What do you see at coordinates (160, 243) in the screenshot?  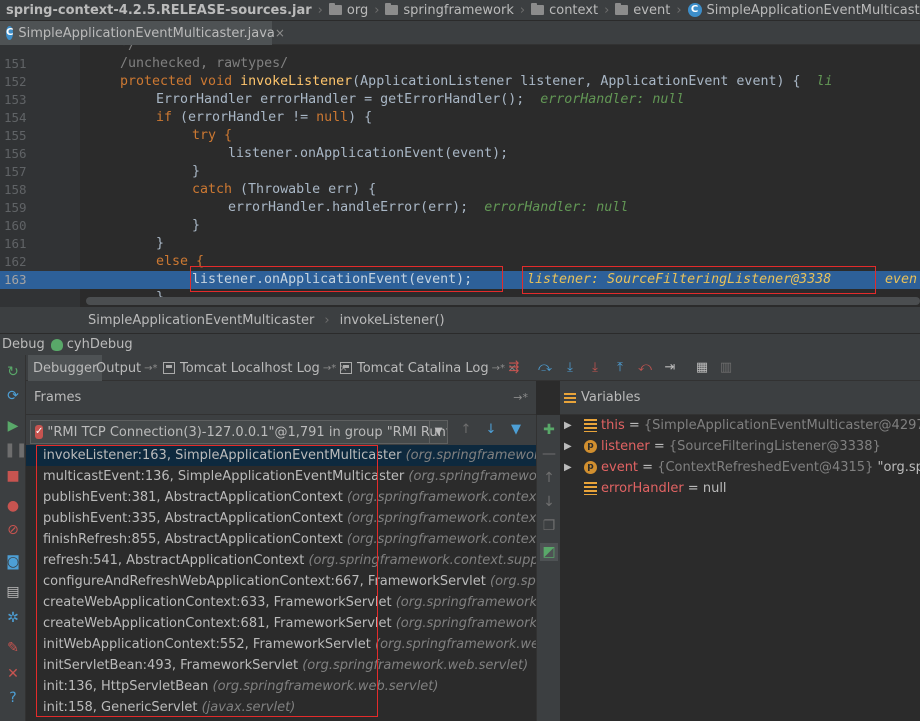 I see `code-line-161: }` at bounding box center [160, 243].